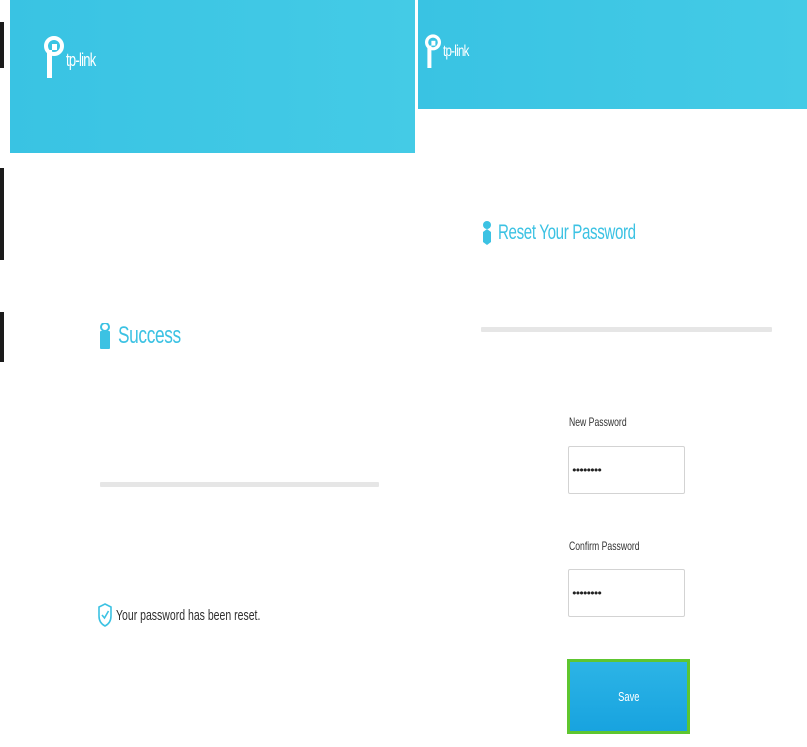  I want to click on success-title: Success, so click(152, 336).